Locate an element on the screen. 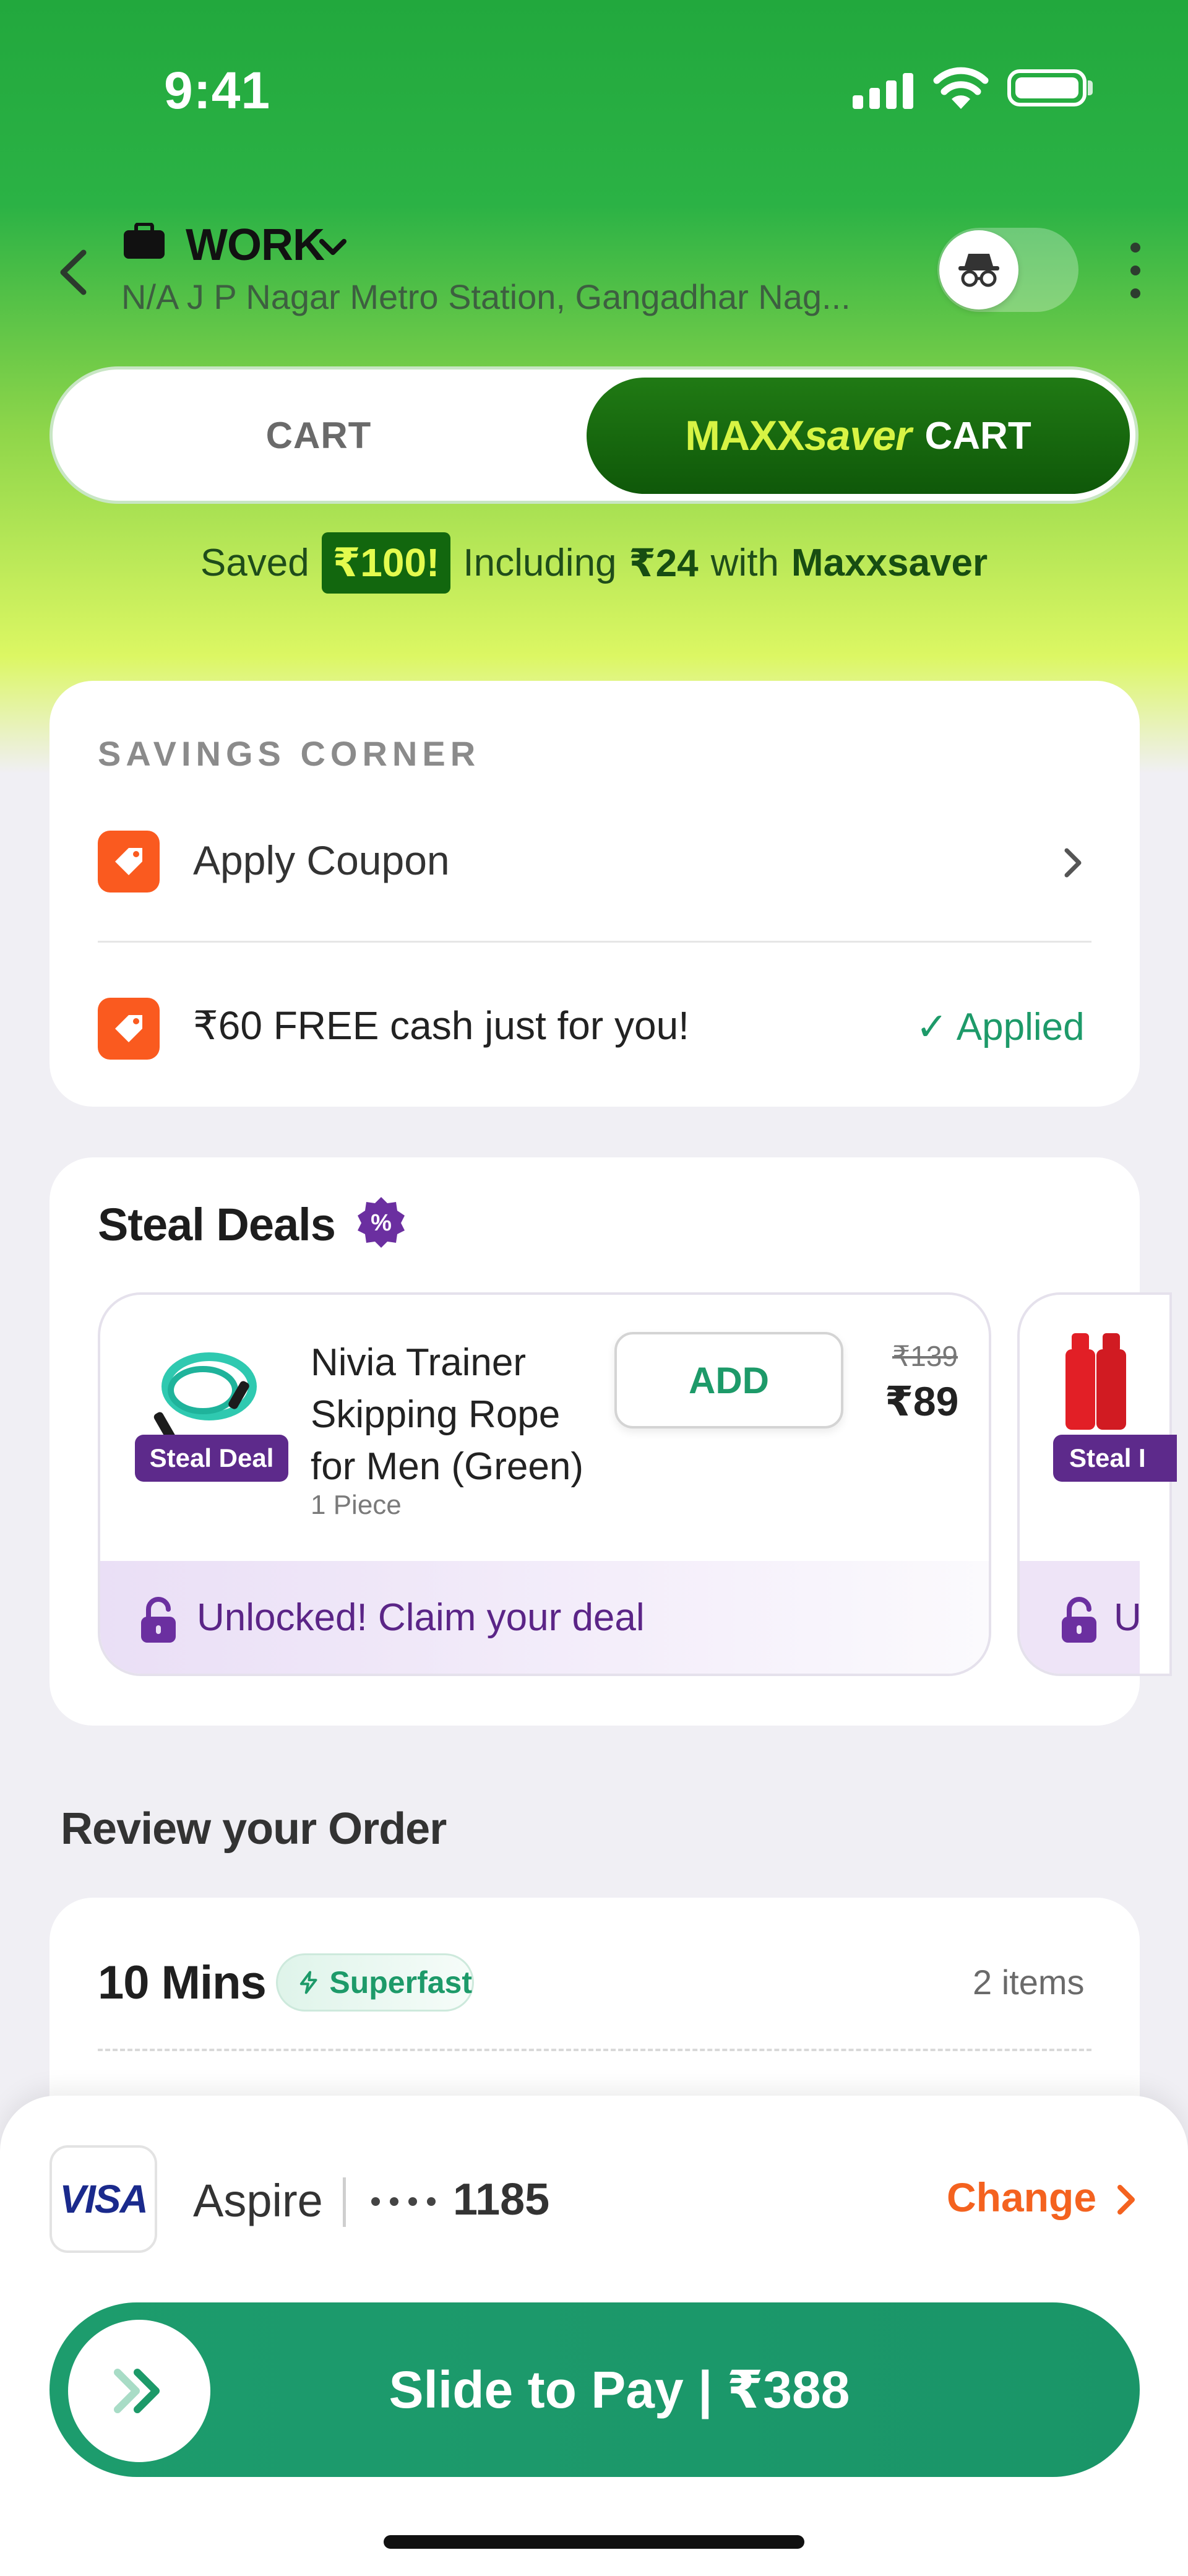  product-mrp: ₹139 is located at coordinates (925, 1356).